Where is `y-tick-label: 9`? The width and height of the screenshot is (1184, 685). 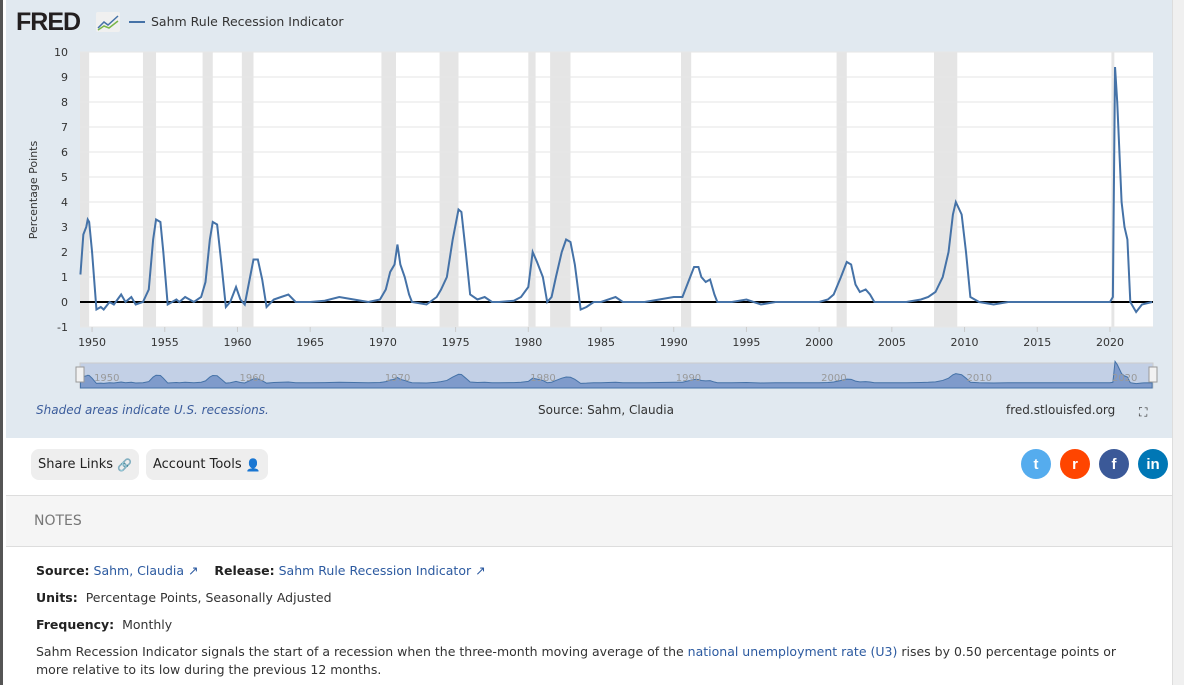 y-tick-label: 9 is located at coordinates (64, 77).